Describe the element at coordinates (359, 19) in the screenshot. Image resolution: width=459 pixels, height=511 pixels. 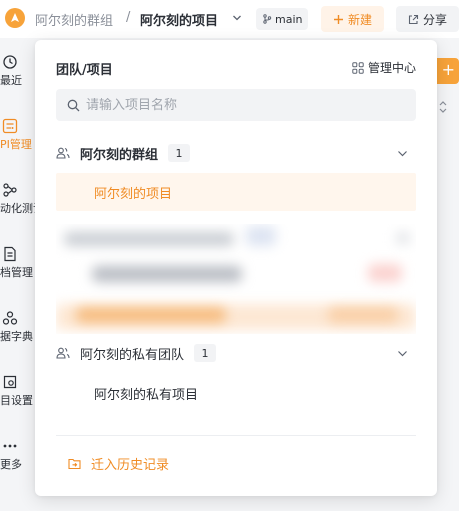
I see `new-button-label: 新建` at that location.